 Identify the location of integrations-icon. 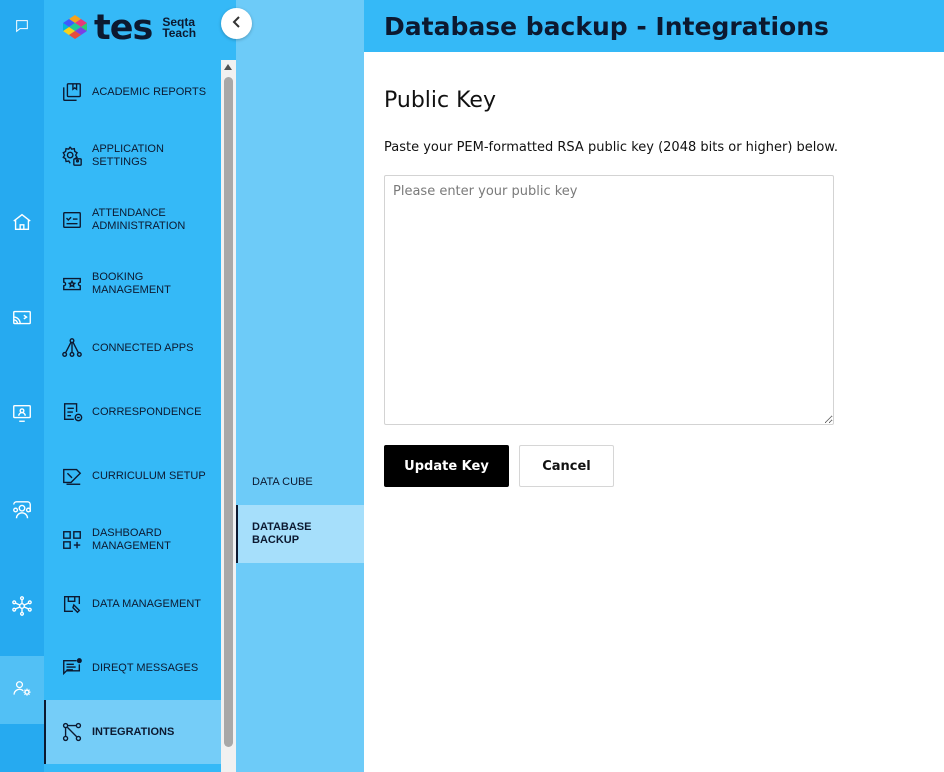
(72, 732).